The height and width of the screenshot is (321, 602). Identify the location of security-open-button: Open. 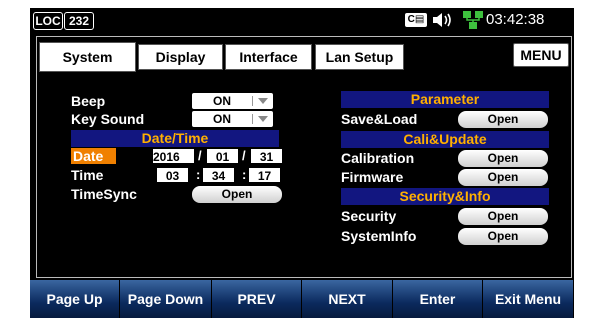
(503, 216).